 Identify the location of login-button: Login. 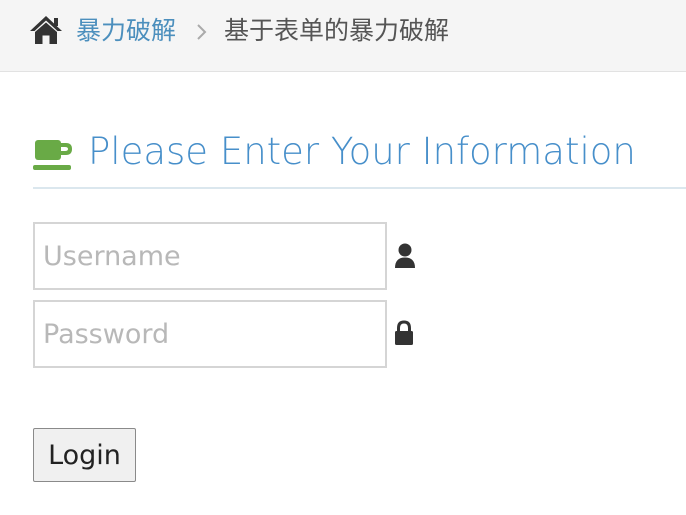
(84, 455).